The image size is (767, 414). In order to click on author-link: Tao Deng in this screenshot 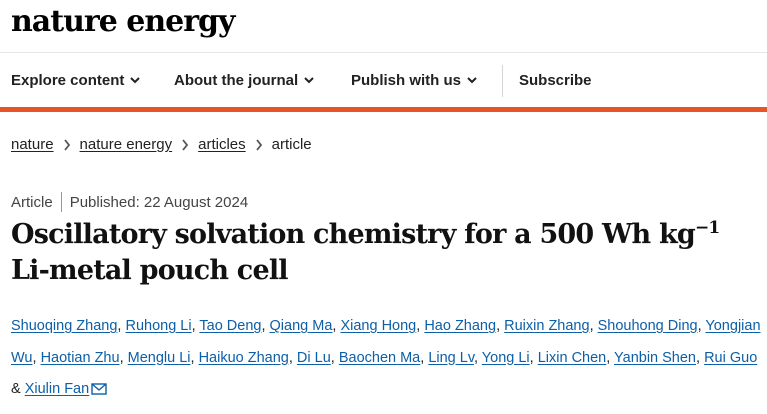, I will do `click(230, 326)`.